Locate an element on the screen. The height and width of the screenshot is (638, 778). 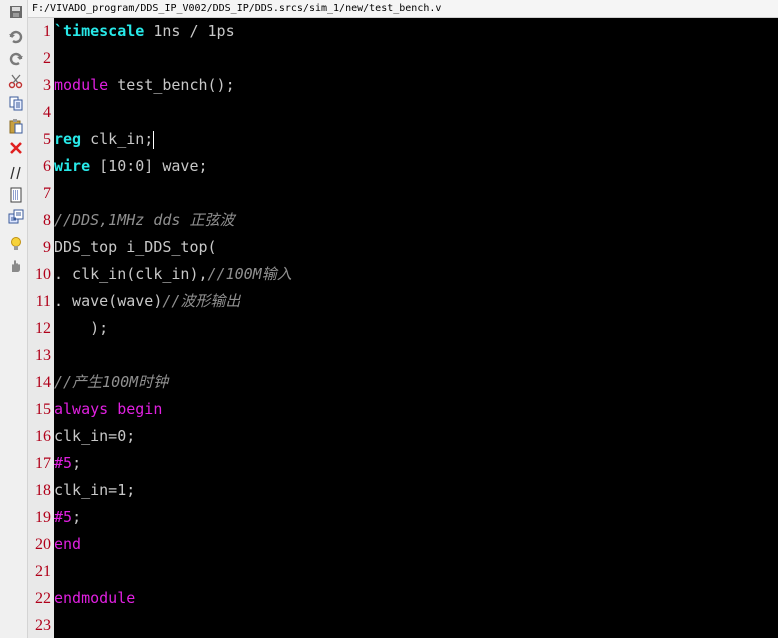
line-number: 14 is located at coordinates (43, 382).